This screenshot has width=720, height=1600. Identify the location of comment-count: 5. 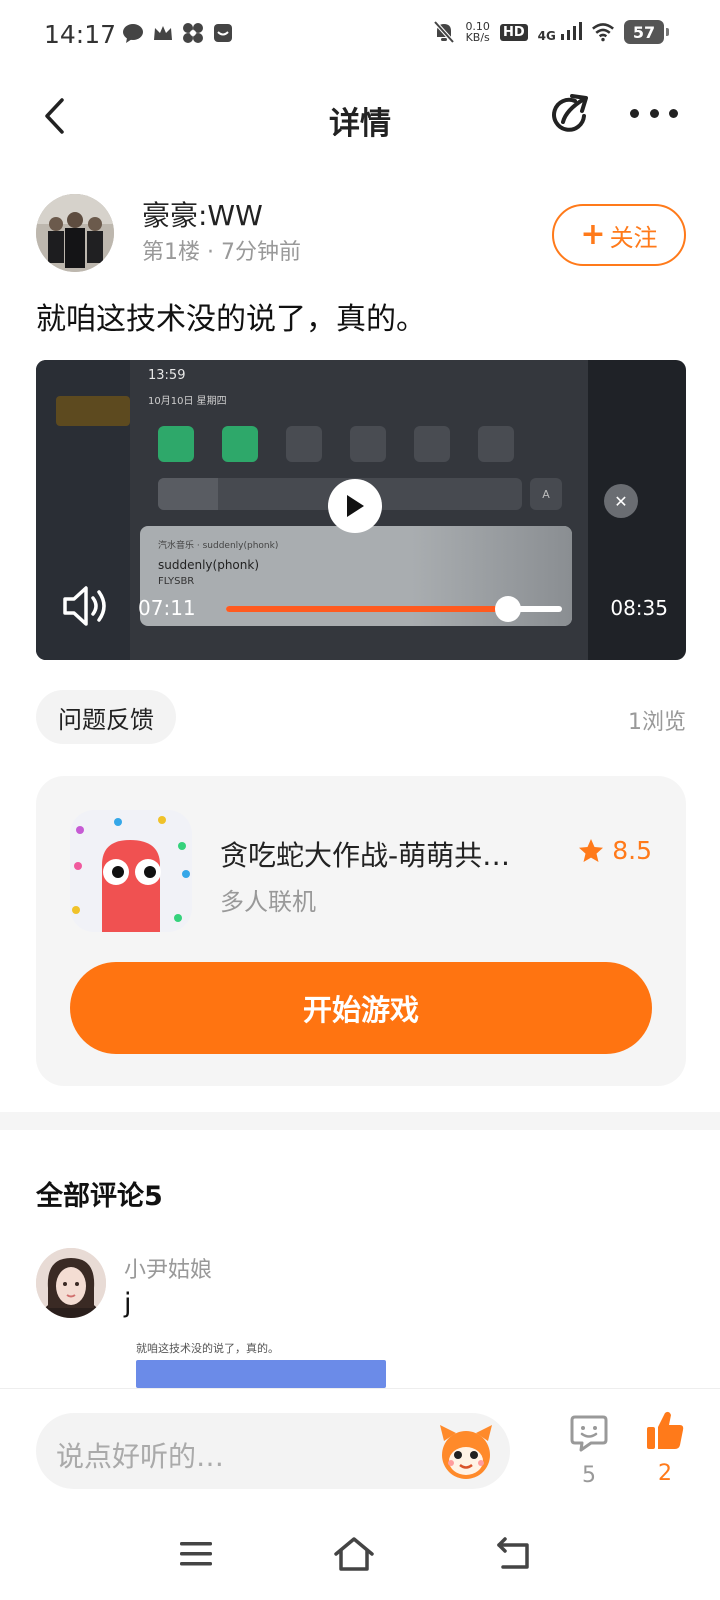
(589, 1475).